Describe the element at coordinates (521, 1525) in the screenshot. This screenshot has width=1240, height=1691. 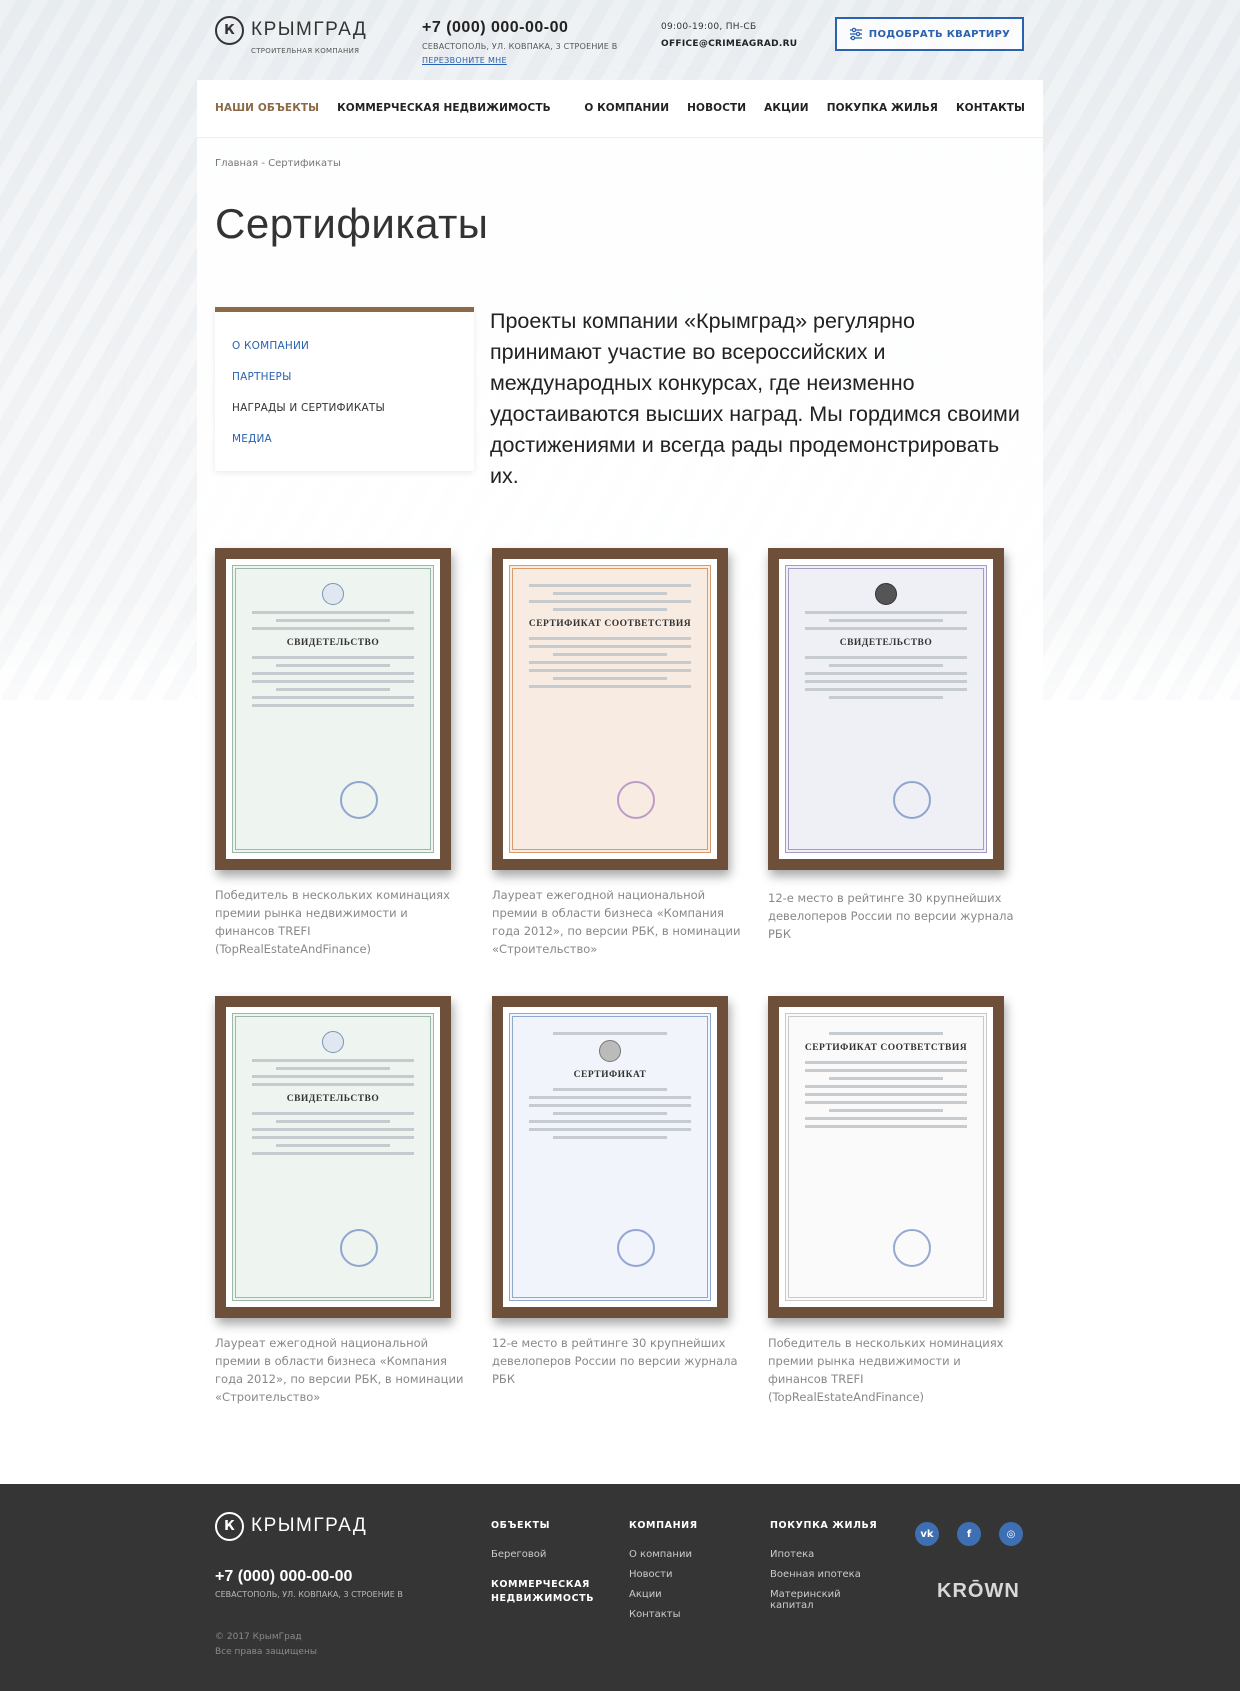
I see `footer-col-title: ОБЪЕКТЫ` at that location.